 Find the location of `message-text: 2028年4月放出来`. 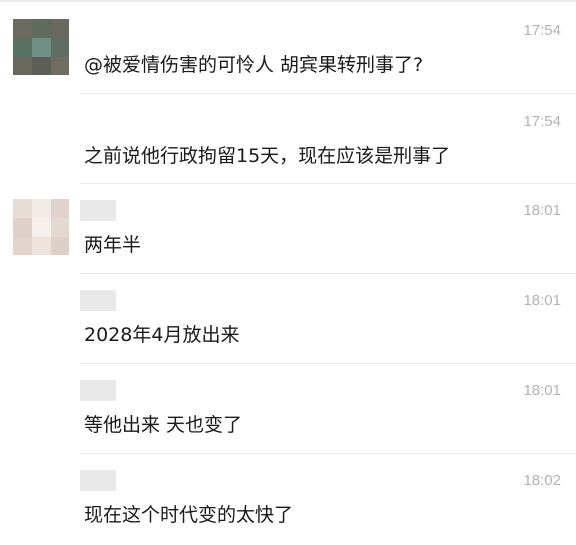

message-text: 2028年4月放出来 is located at coordinates (162, 335).